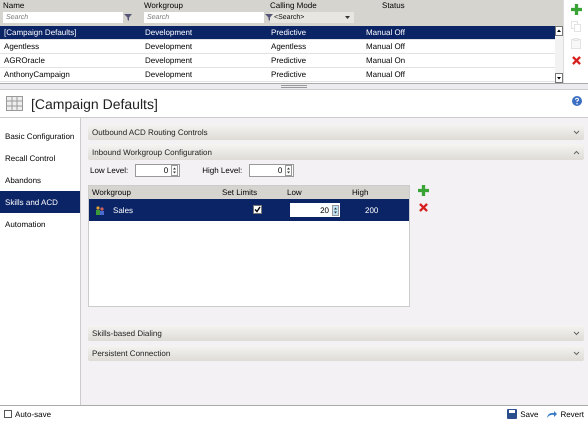 Image resolution: width=588 pixels, height=422 pixels. What do you see at coordinates (40, 180) in the screenshot?
I see `nav-item: Abandons` at bounding box center [40, 180].